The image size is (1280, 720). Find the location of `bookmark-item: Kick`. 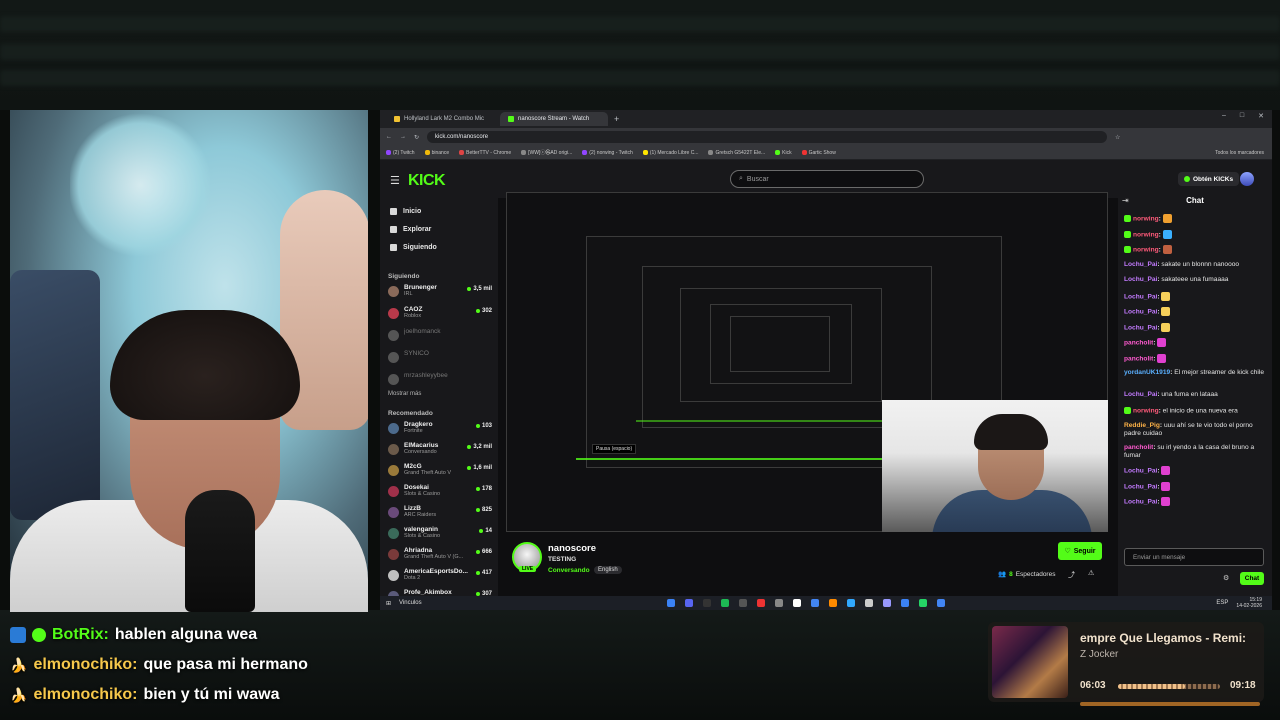

bookmark-item: Kick is located at coordinates (783, 153).